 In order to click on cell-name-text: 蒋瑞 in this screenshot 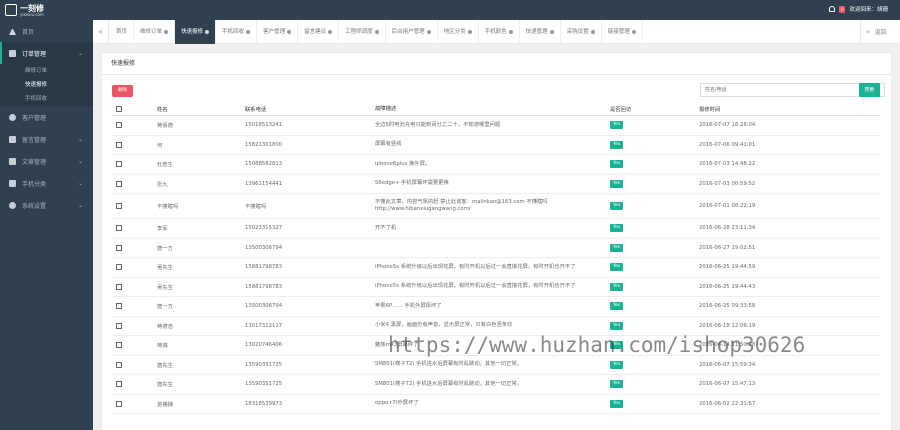, I will do `click(162, 346)`.